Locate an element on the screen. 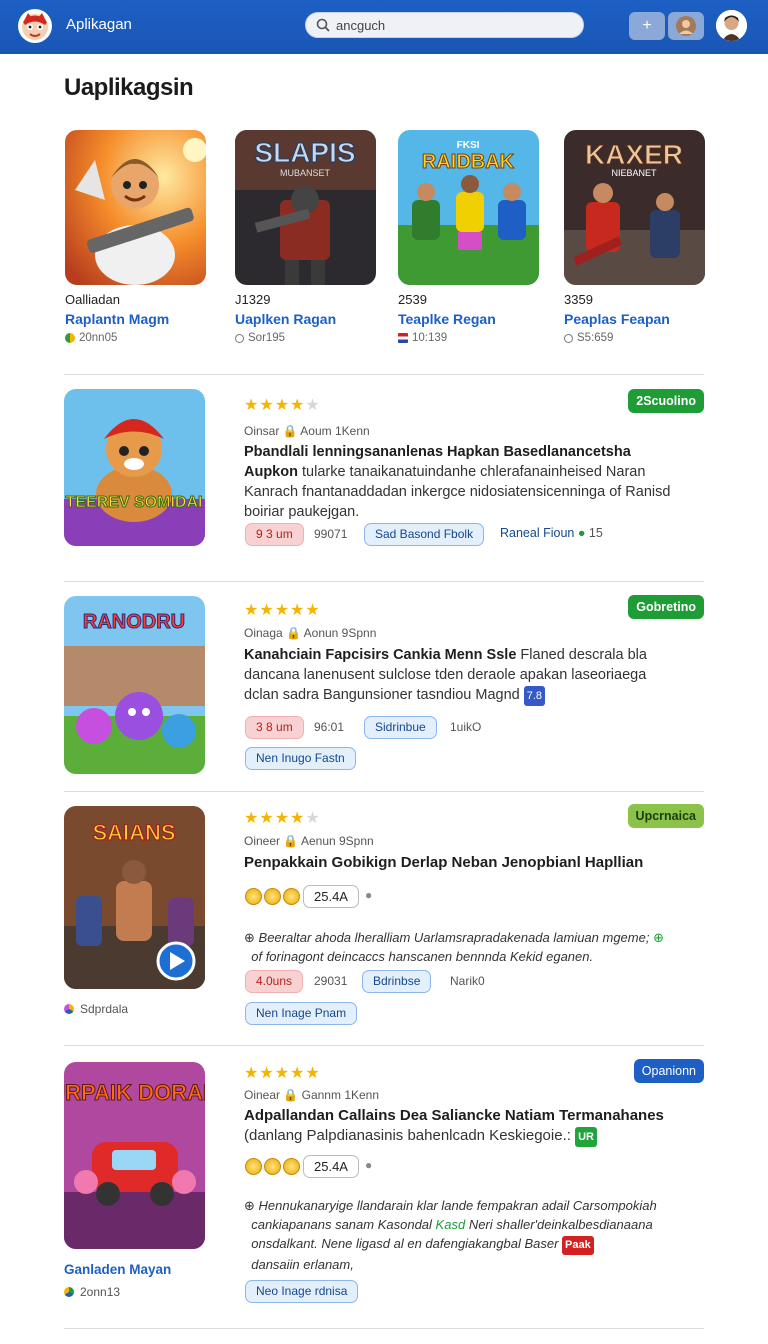 This screenshot has height=1344, width=768. app-rank: Oalliadan is located at coordinates (92, 299).